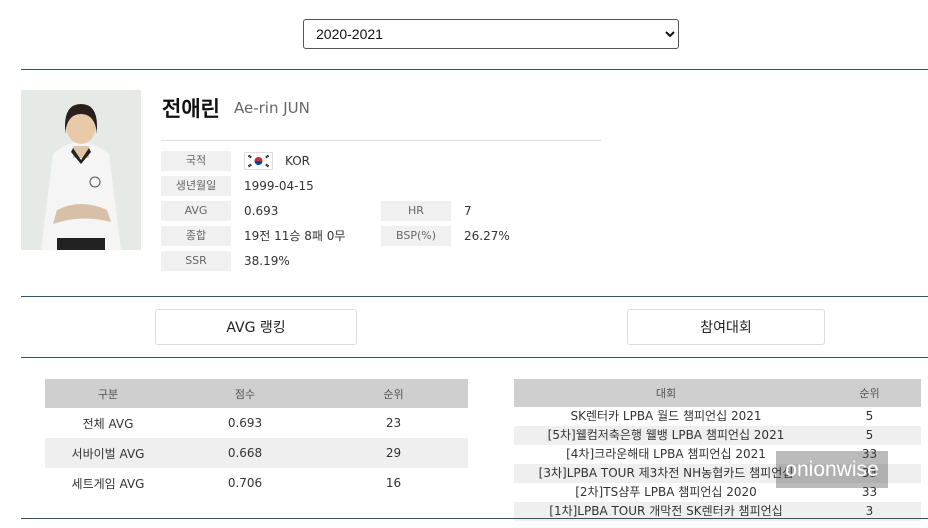 The image size is (928, 528). Describe the element at coordinates (245, 423) in the screenshot. I see `cell-score: 0.693` at that location.